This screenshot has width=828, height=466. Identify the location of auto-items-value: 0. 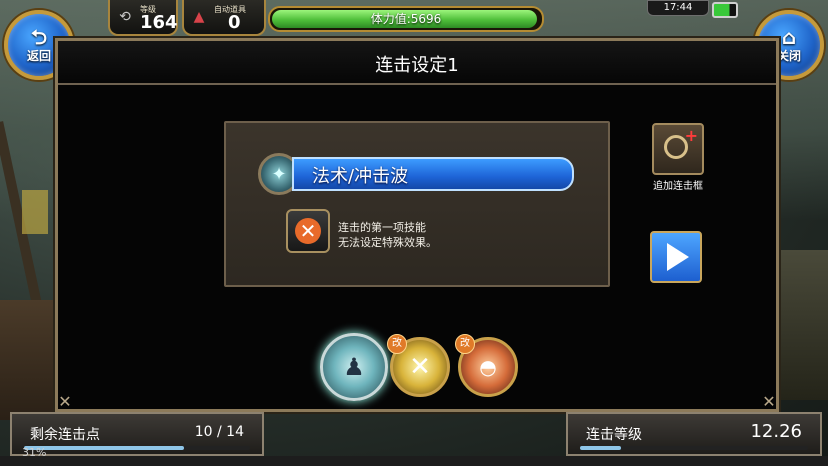
(234, 22).